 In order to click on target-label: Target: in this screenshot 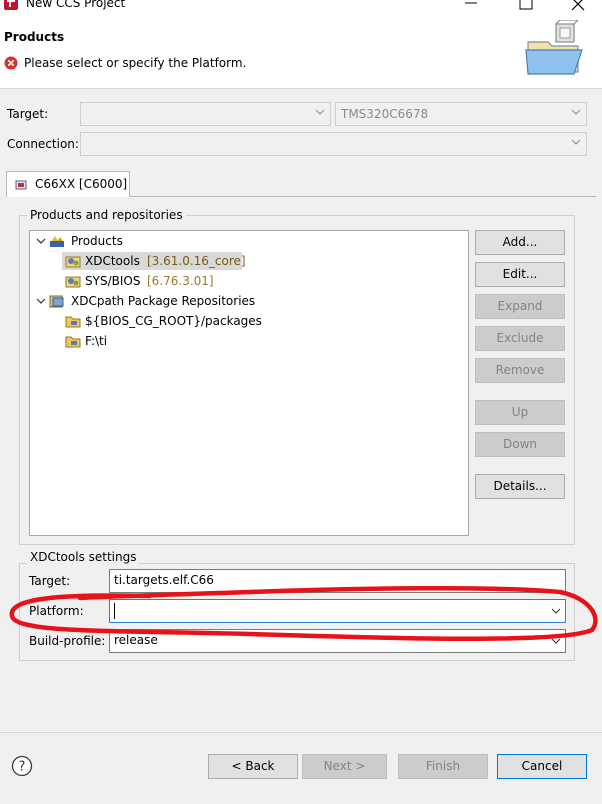, I will do `click(28, 114)`.